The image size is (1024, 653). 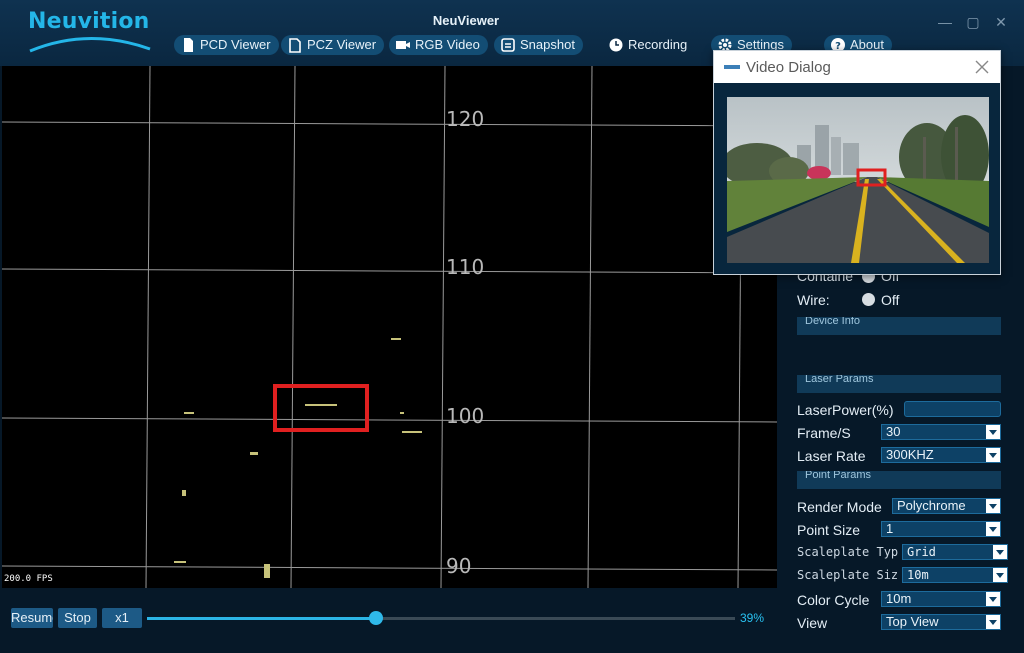 I want to click on frame-rate-value: 30, so click(x=893, y=431).